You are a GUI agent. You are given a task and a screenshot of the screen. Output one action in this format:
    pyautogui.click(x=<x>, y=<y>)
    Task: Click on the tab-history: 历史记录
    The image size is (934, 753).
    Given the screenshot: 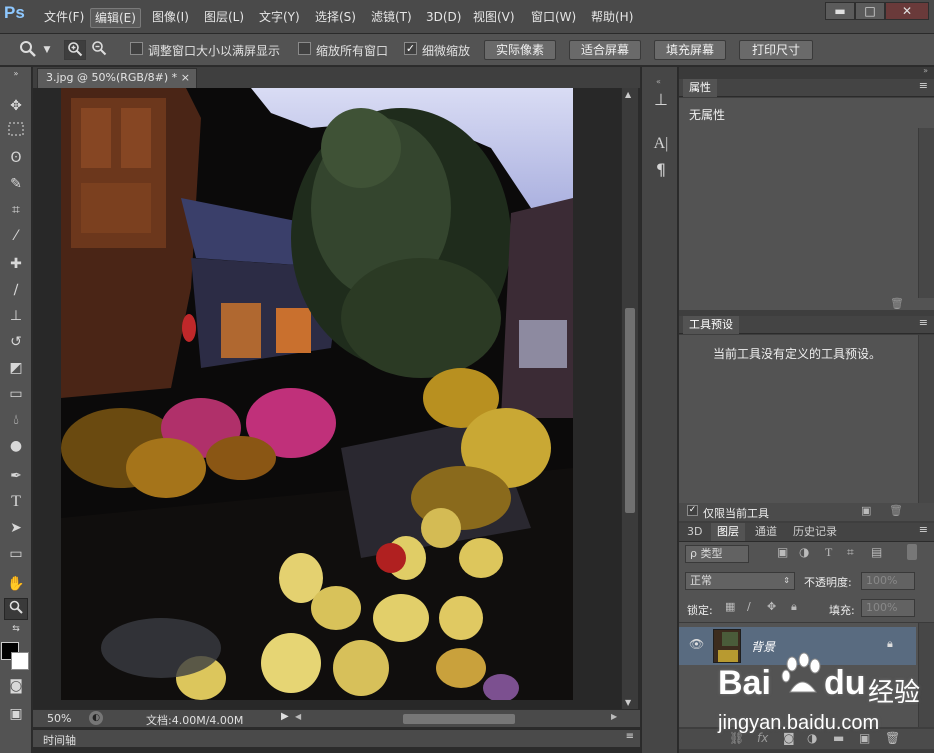 What is the action you would take?
    pyautogui.click(x=815, y=532)
    